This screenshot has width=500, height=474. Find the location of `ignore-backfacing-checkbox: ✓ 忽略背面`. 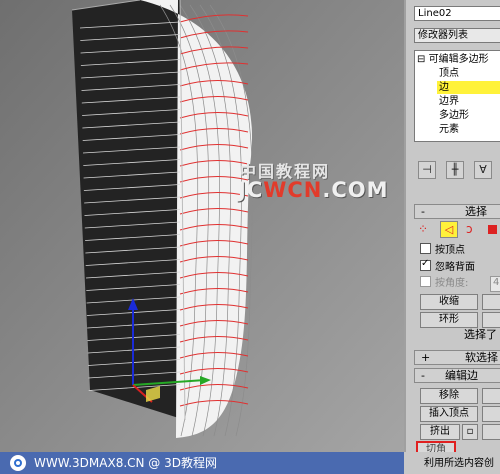

ignore-backfacing-checkbox: ✓ 忽略背面 is located at coordinates (447, 266).